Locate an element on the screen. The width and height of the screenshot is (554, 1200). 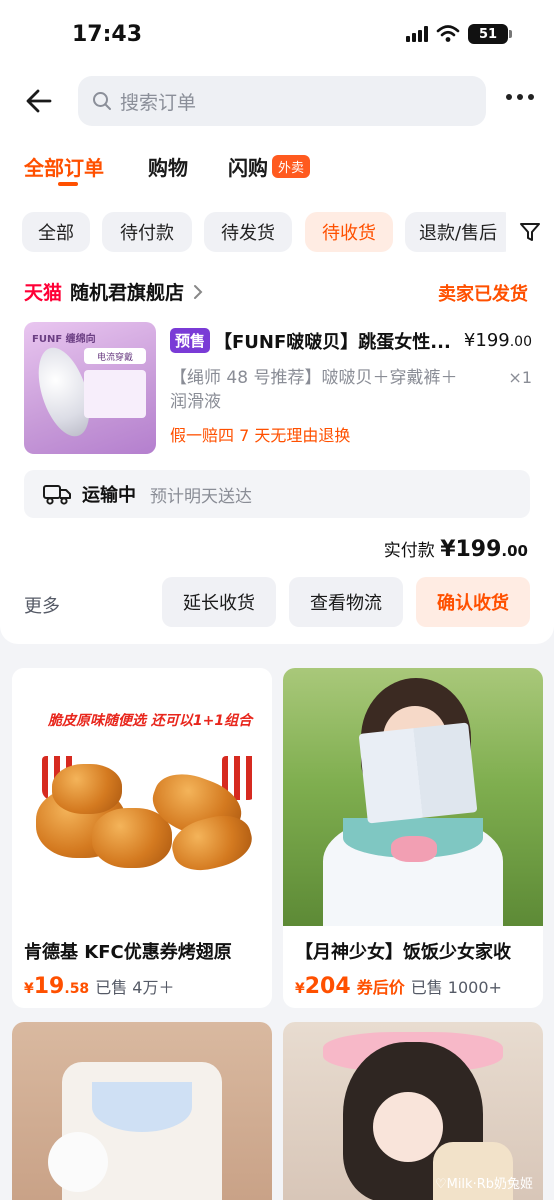
tab-shopping: 购物 is located at coordinates (168, 166).